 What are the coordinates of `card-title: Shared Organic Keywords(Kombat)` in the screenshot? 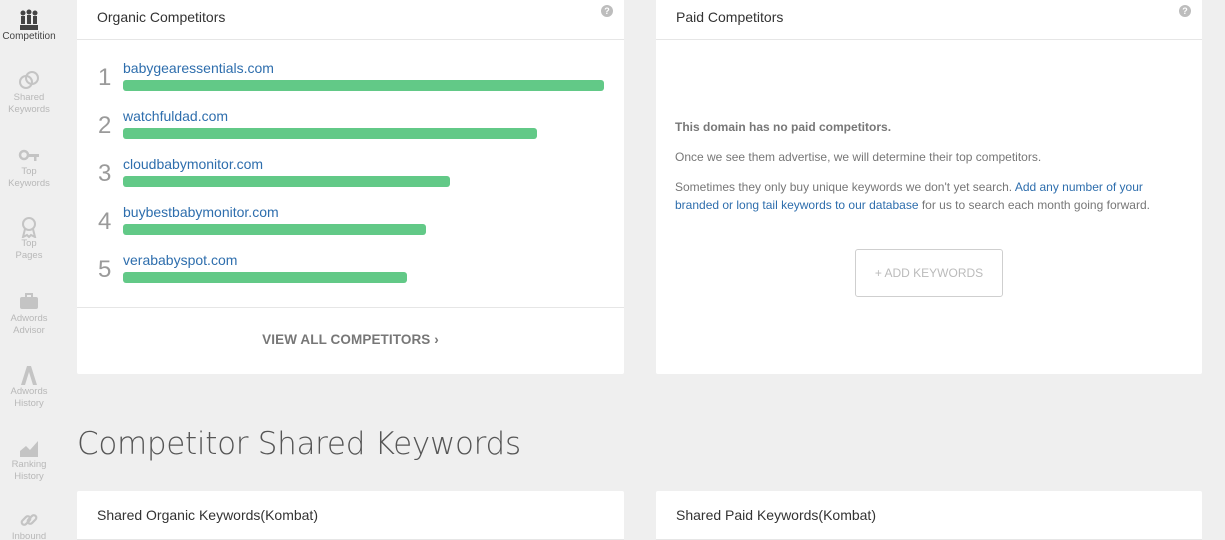 It's located at (207, 515).